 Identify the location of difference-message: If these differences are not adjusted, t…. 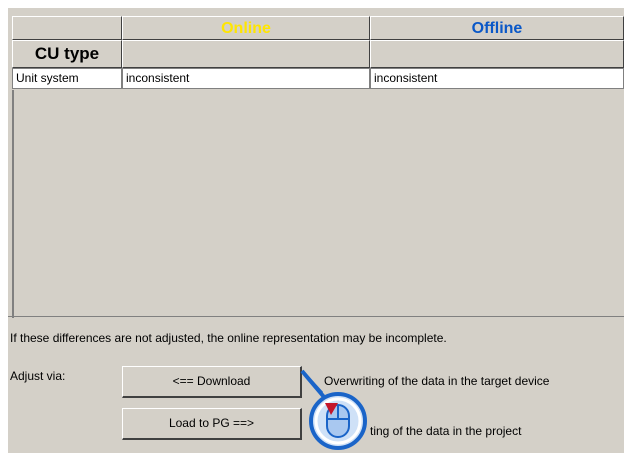
(228, 338).